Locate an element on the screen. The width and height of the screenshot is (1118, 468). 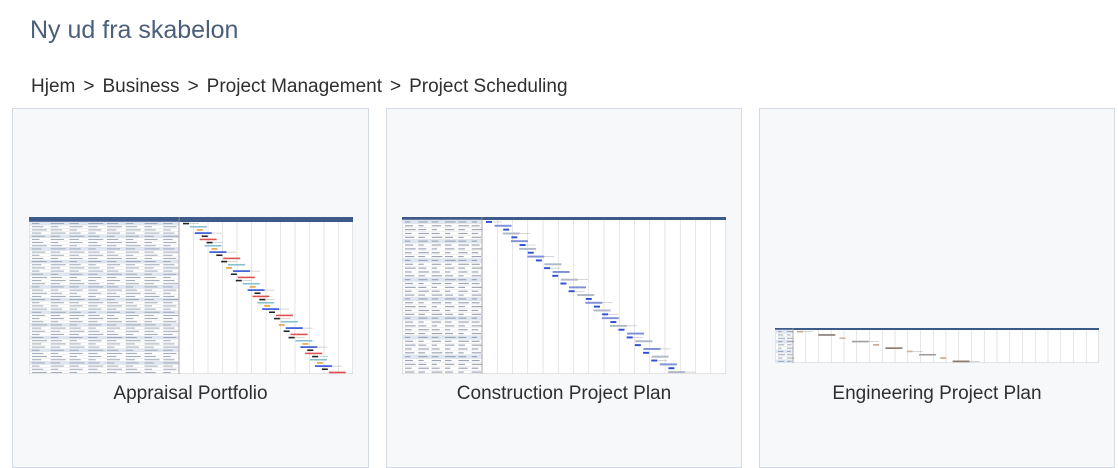
breadcrumb-project-management: Project Management is located at coordinates (294, 86).